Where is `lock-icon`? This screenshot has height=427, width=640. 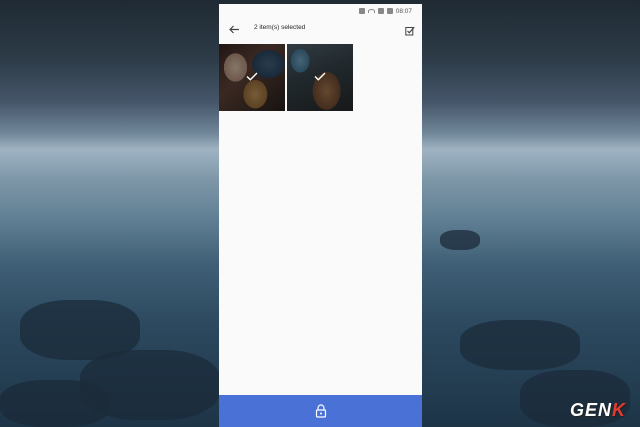
lock-icon is located at coordinates (320, 411).